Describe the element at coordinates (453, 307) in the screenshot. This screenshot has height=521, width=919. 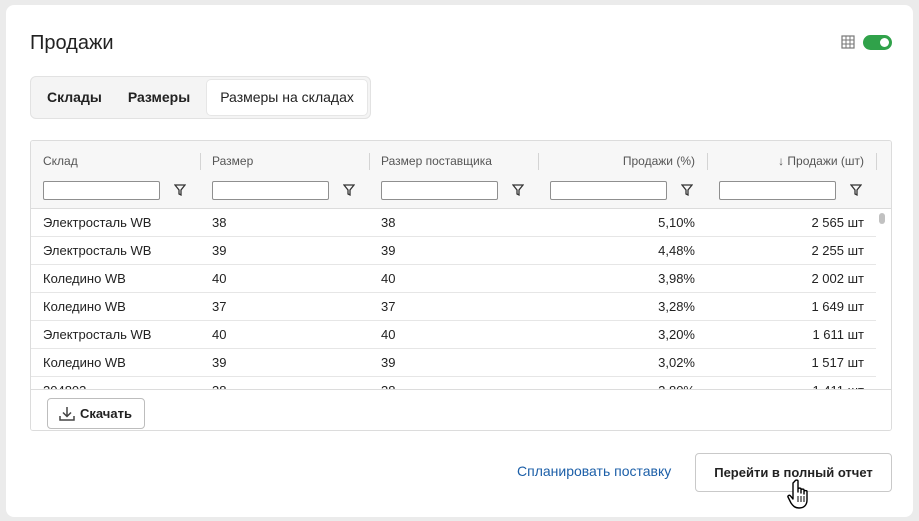
I see `table-row: Коледино WB 37 37 3,28% 1 649 шт` at that location.